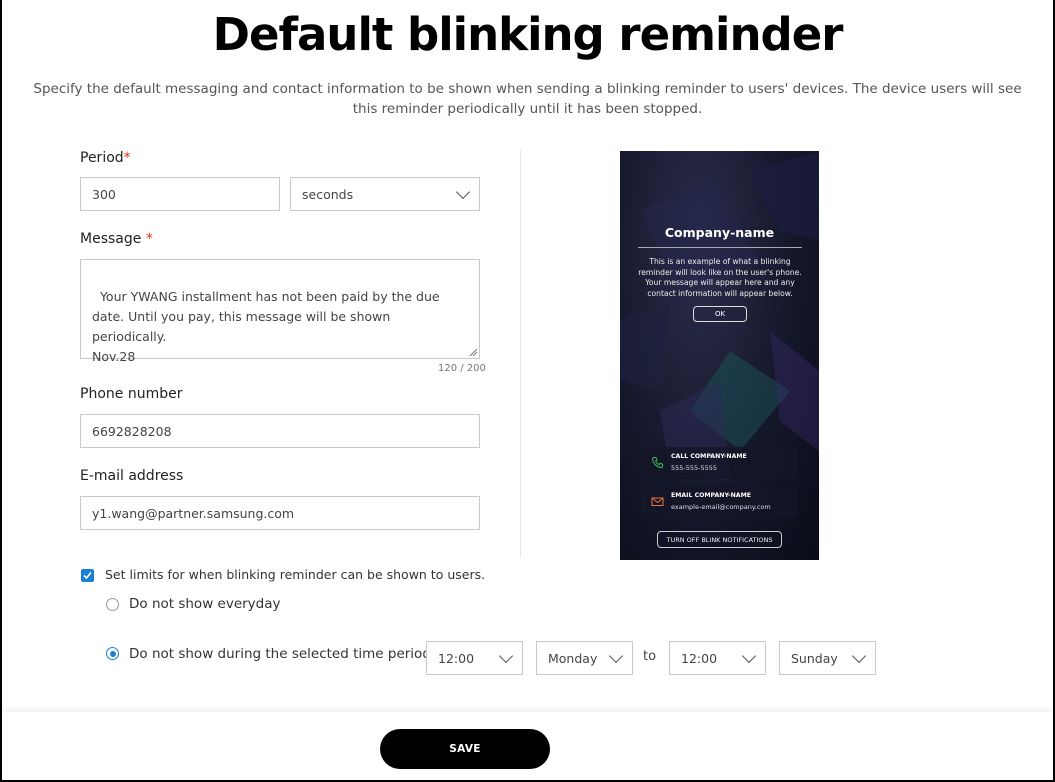  I want to click on set-limits-checkbox, so click(87, 575).